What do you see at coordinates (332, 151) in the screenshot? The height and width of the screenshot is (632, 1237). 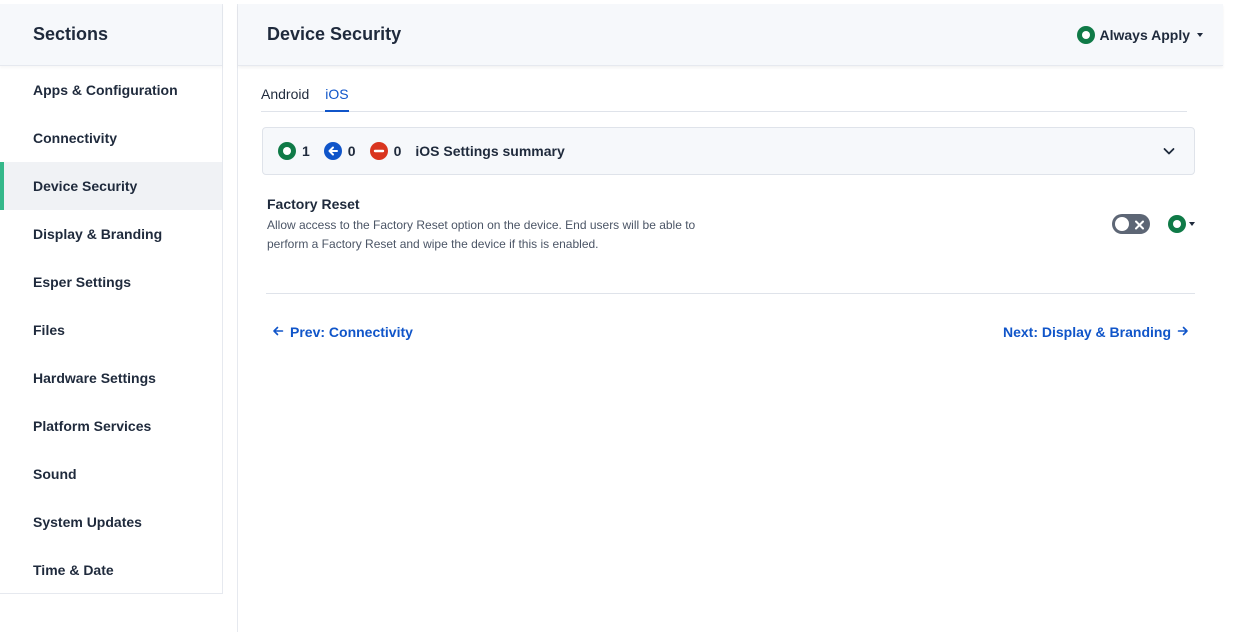 I see `arrow-left-circle-icon` at bounding box center [332, 151].